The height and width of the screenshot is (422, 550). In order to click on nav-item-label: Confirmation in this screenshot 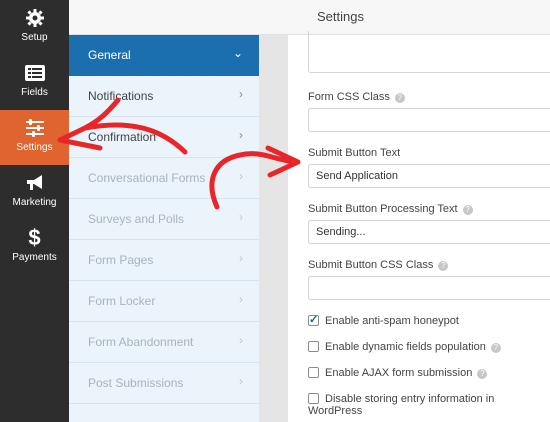, I will do `click(122, 137)`.